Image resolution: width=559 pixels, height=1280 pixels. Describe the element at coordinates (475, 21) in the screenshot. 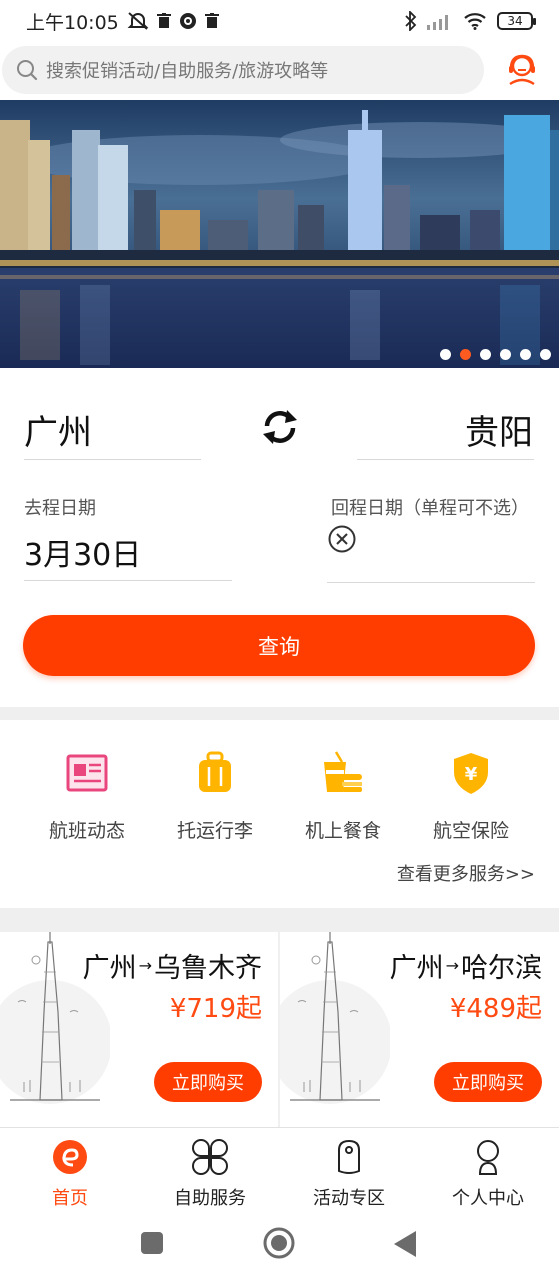

I see `wifi-icon` at that location.